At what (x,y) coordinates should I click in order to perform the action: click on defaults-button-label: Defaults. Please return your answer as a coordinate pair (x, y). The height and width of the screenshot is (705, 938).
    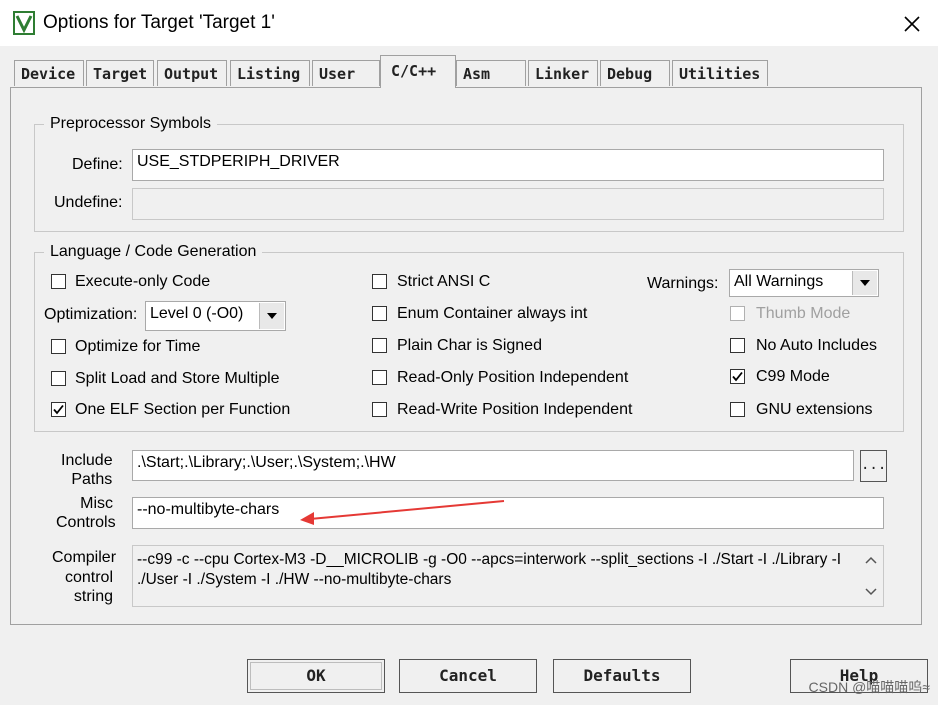
    Looking at the image, I should click on (622, 675).